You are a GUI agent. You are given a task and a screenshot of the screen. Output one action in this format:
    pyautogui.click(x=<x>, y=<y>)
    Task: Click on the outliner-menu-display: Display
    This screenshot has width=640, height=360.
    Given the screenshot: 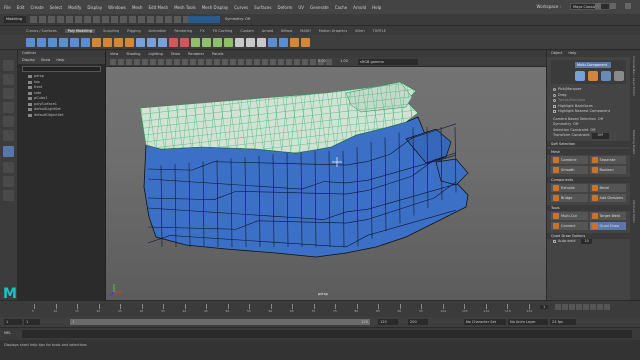 What is the action you would take?
    pyautogui.click(x=28, y=60)
    